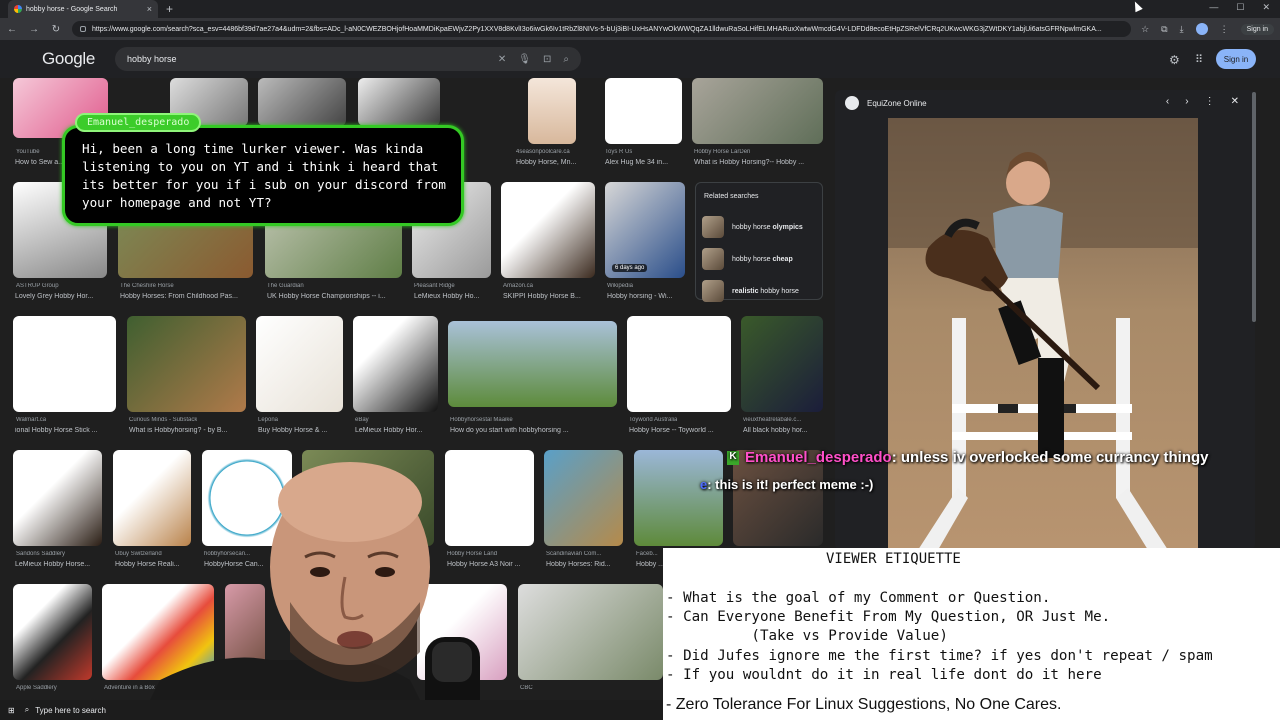  Describe the element at coordinates (547, 59) in the screenshot. I see `lens-icon: ⊡` at that location.